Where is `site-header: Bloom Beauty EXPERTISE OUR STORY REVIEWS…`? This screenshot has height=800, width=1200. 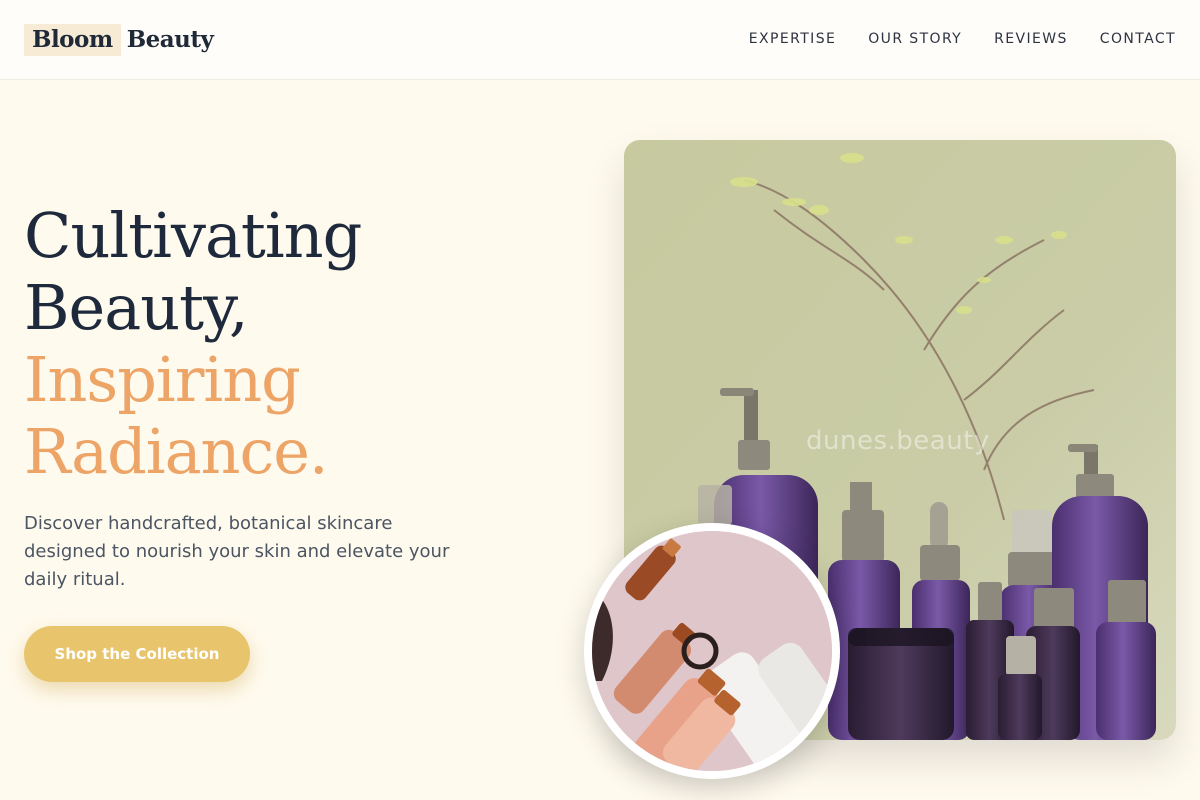
site-header: Bloom Beauty EXPERTISE OUR STORY REVIEWS… is located at coordinates (600, 40).